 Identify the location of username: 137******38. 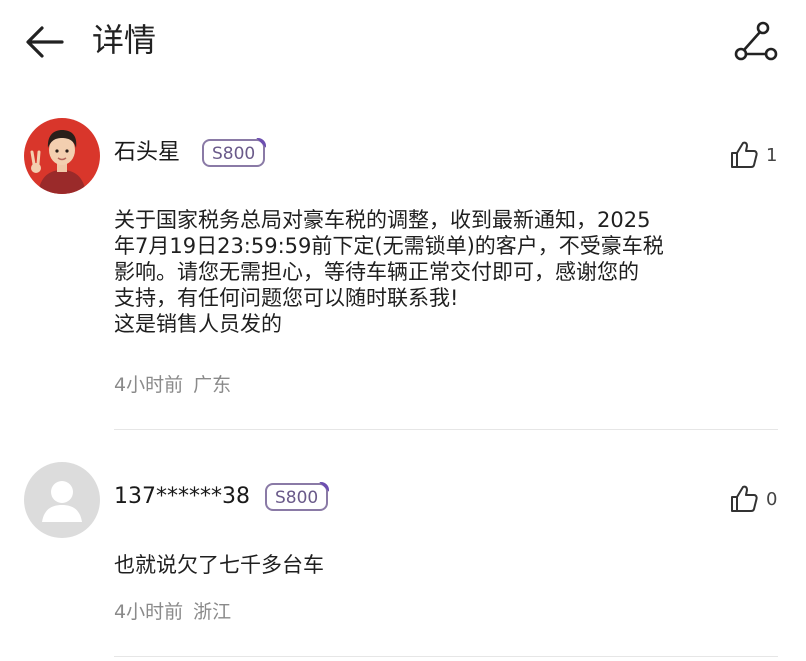
(182, 497).